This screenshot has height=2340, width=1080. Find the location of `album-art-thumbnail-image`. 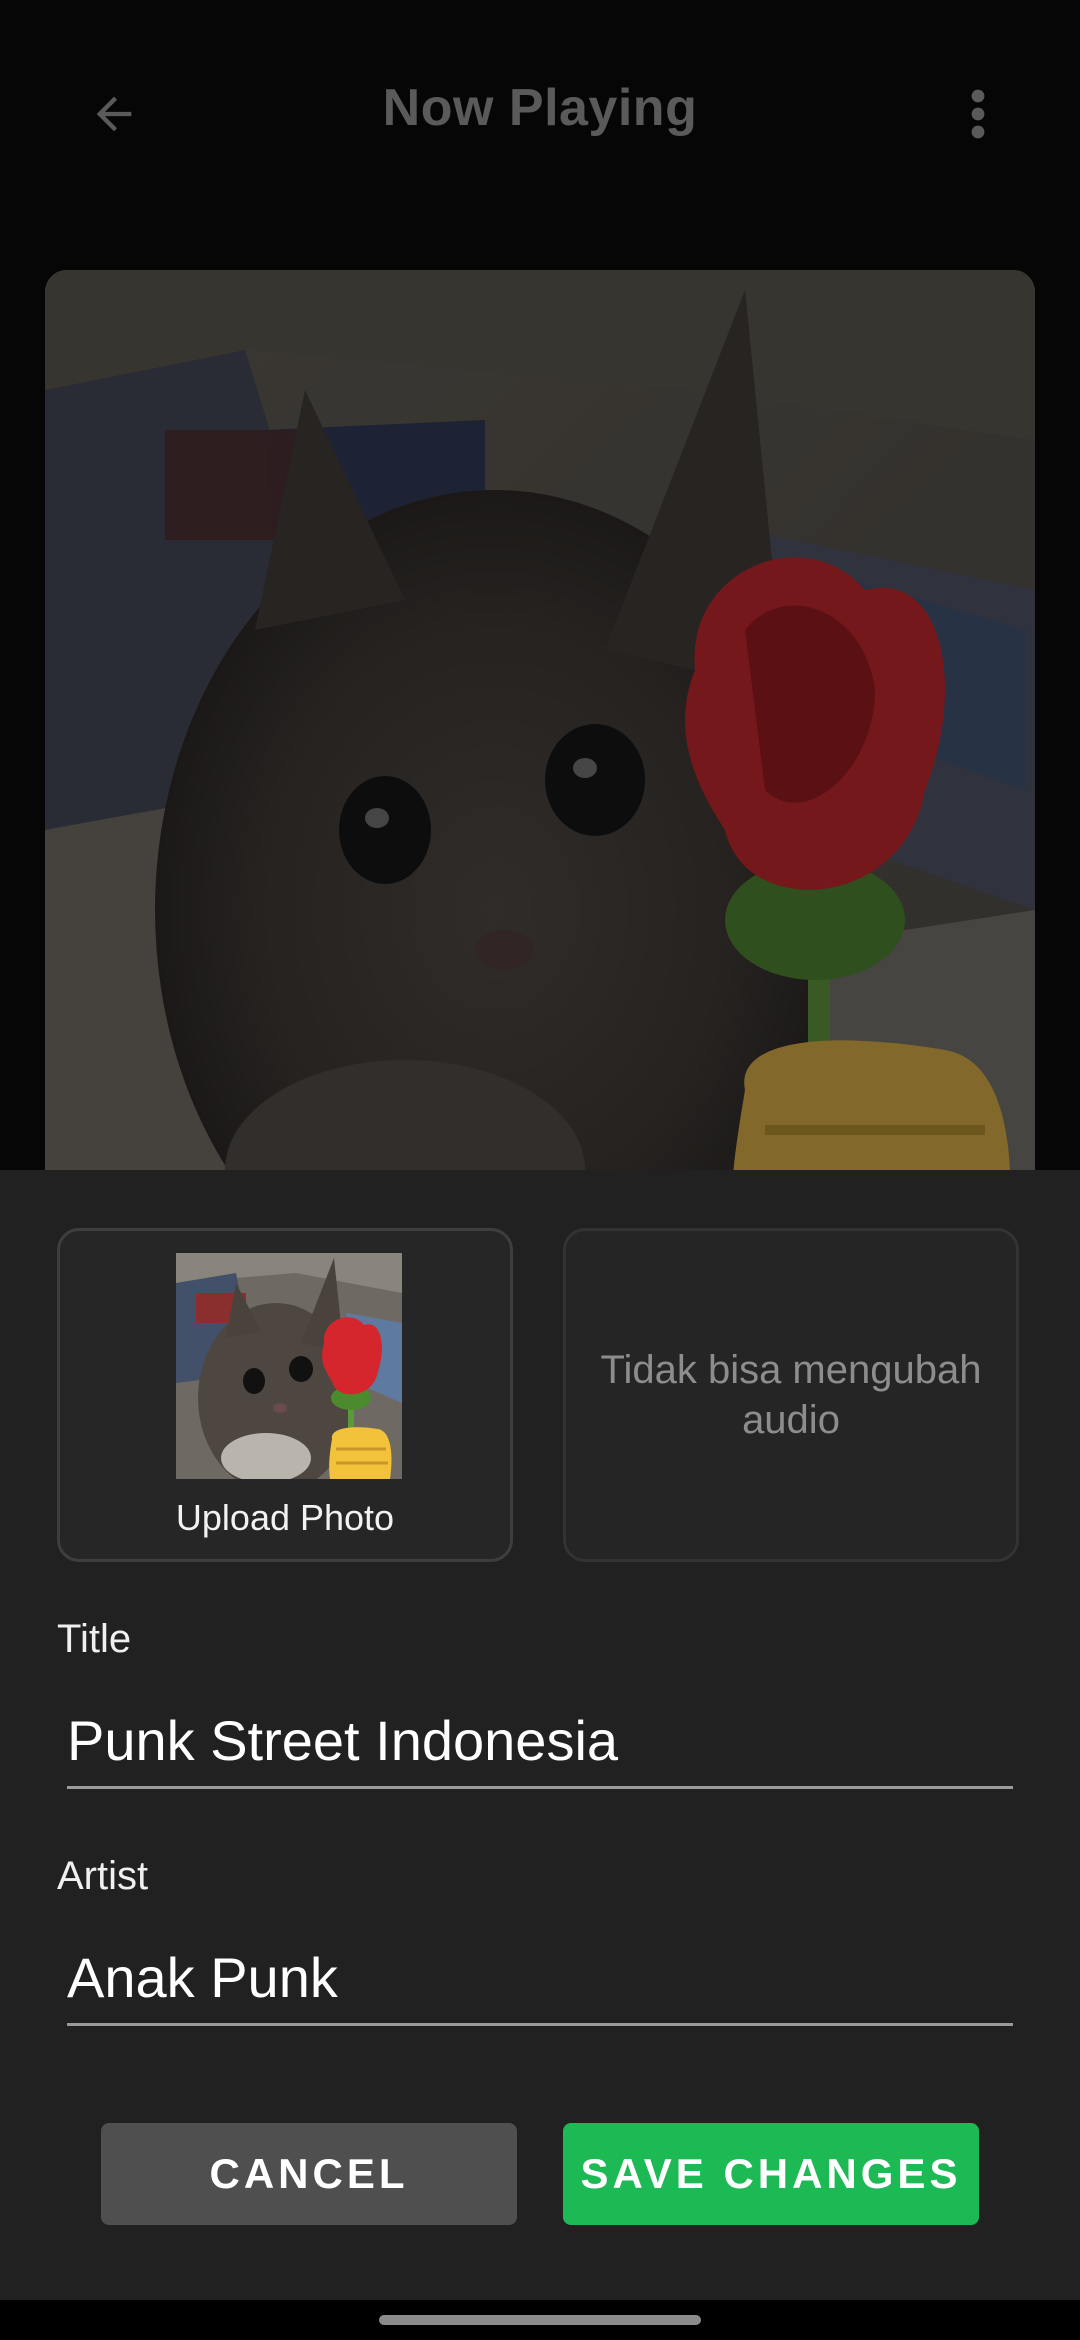

album-art-thumbnail-image is located at coordinates (289, 1366).